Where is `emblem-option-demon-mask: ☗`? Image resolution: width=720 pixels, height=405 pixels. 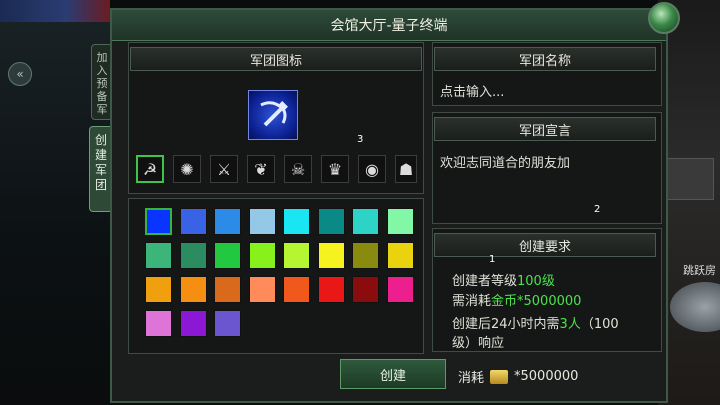 emblem-option-demon-mask: ☗ is located at coordinates (406, 169).